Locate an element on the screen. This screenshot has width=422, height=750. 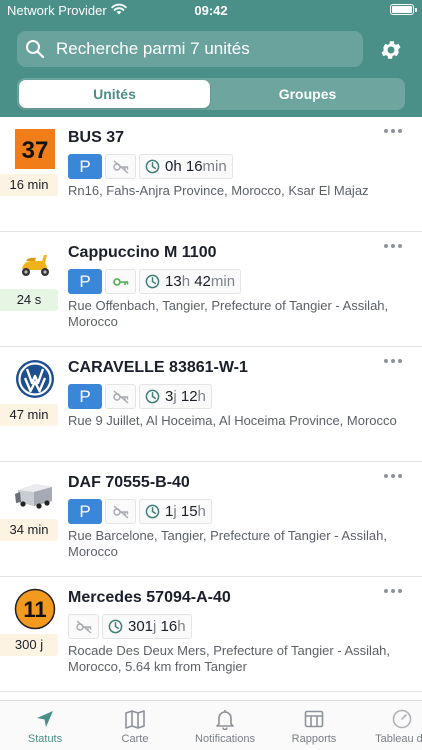
scooter-icon is located at coordinates (35, 265).